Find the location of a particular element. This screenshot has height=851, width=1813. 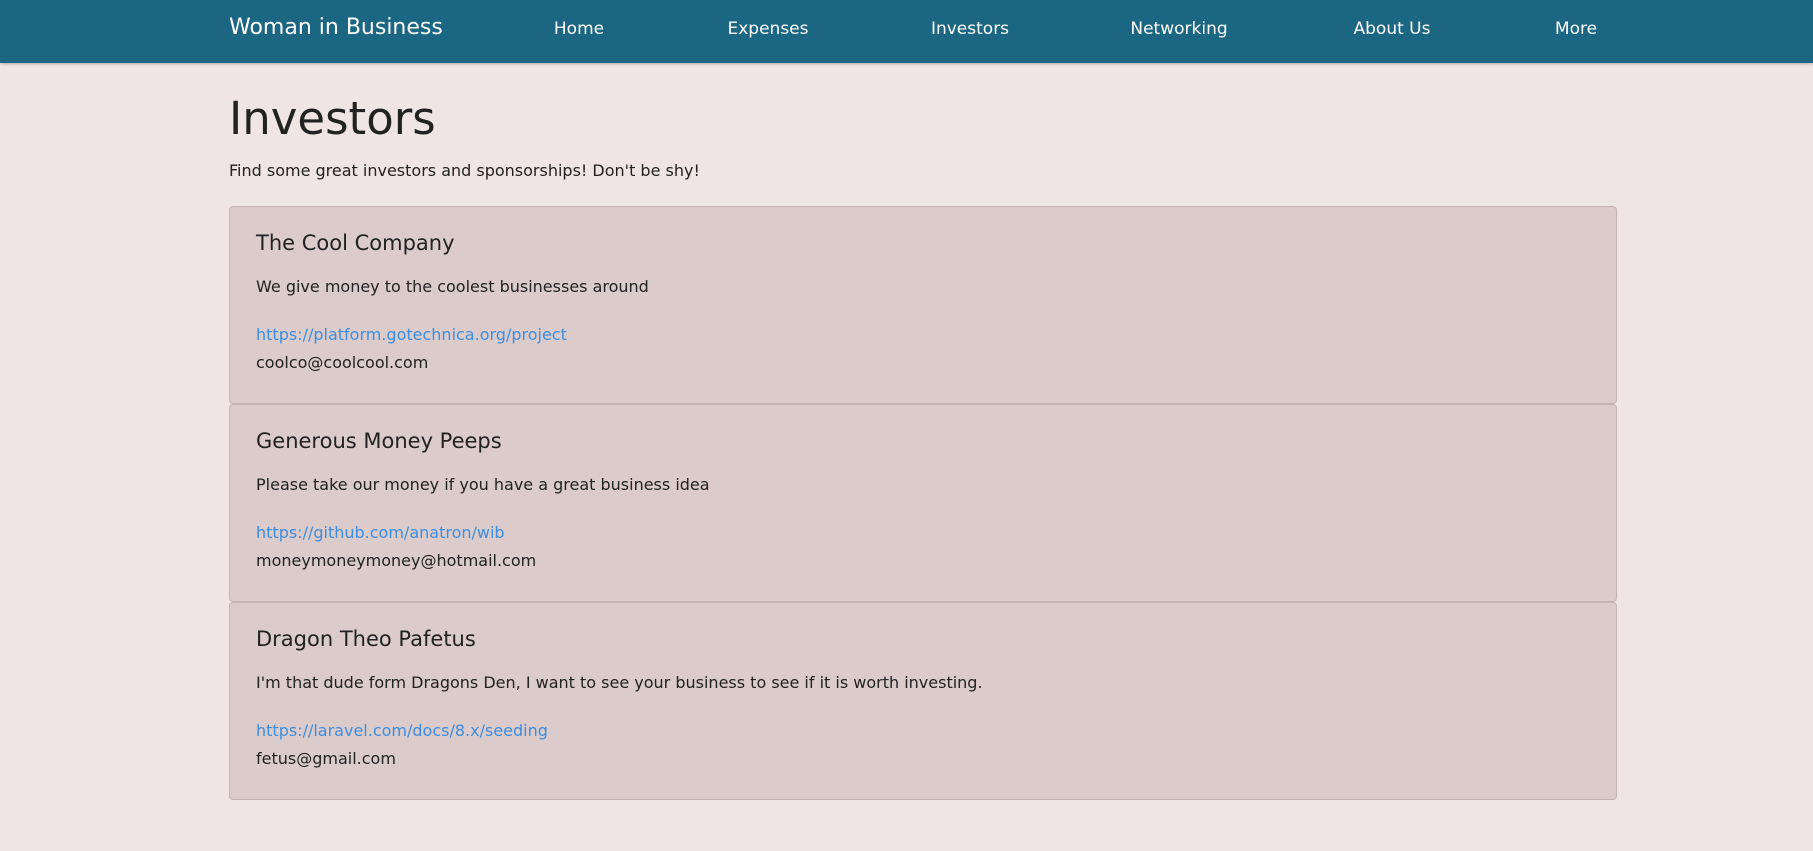

nav-link-home: Home is located at coordinates (579, 29).